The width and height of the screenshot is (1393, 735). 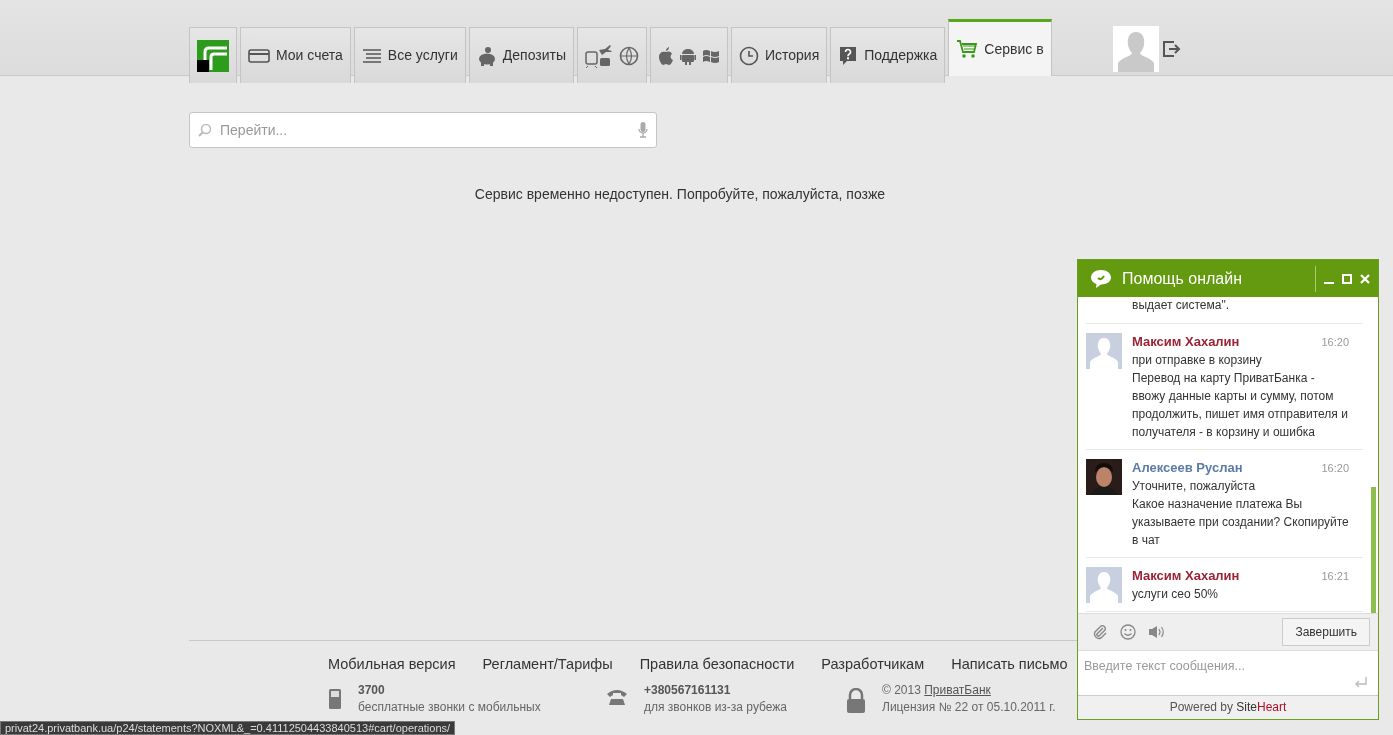 I want to click on phone-number: 3700, so click(x=371, y=689).